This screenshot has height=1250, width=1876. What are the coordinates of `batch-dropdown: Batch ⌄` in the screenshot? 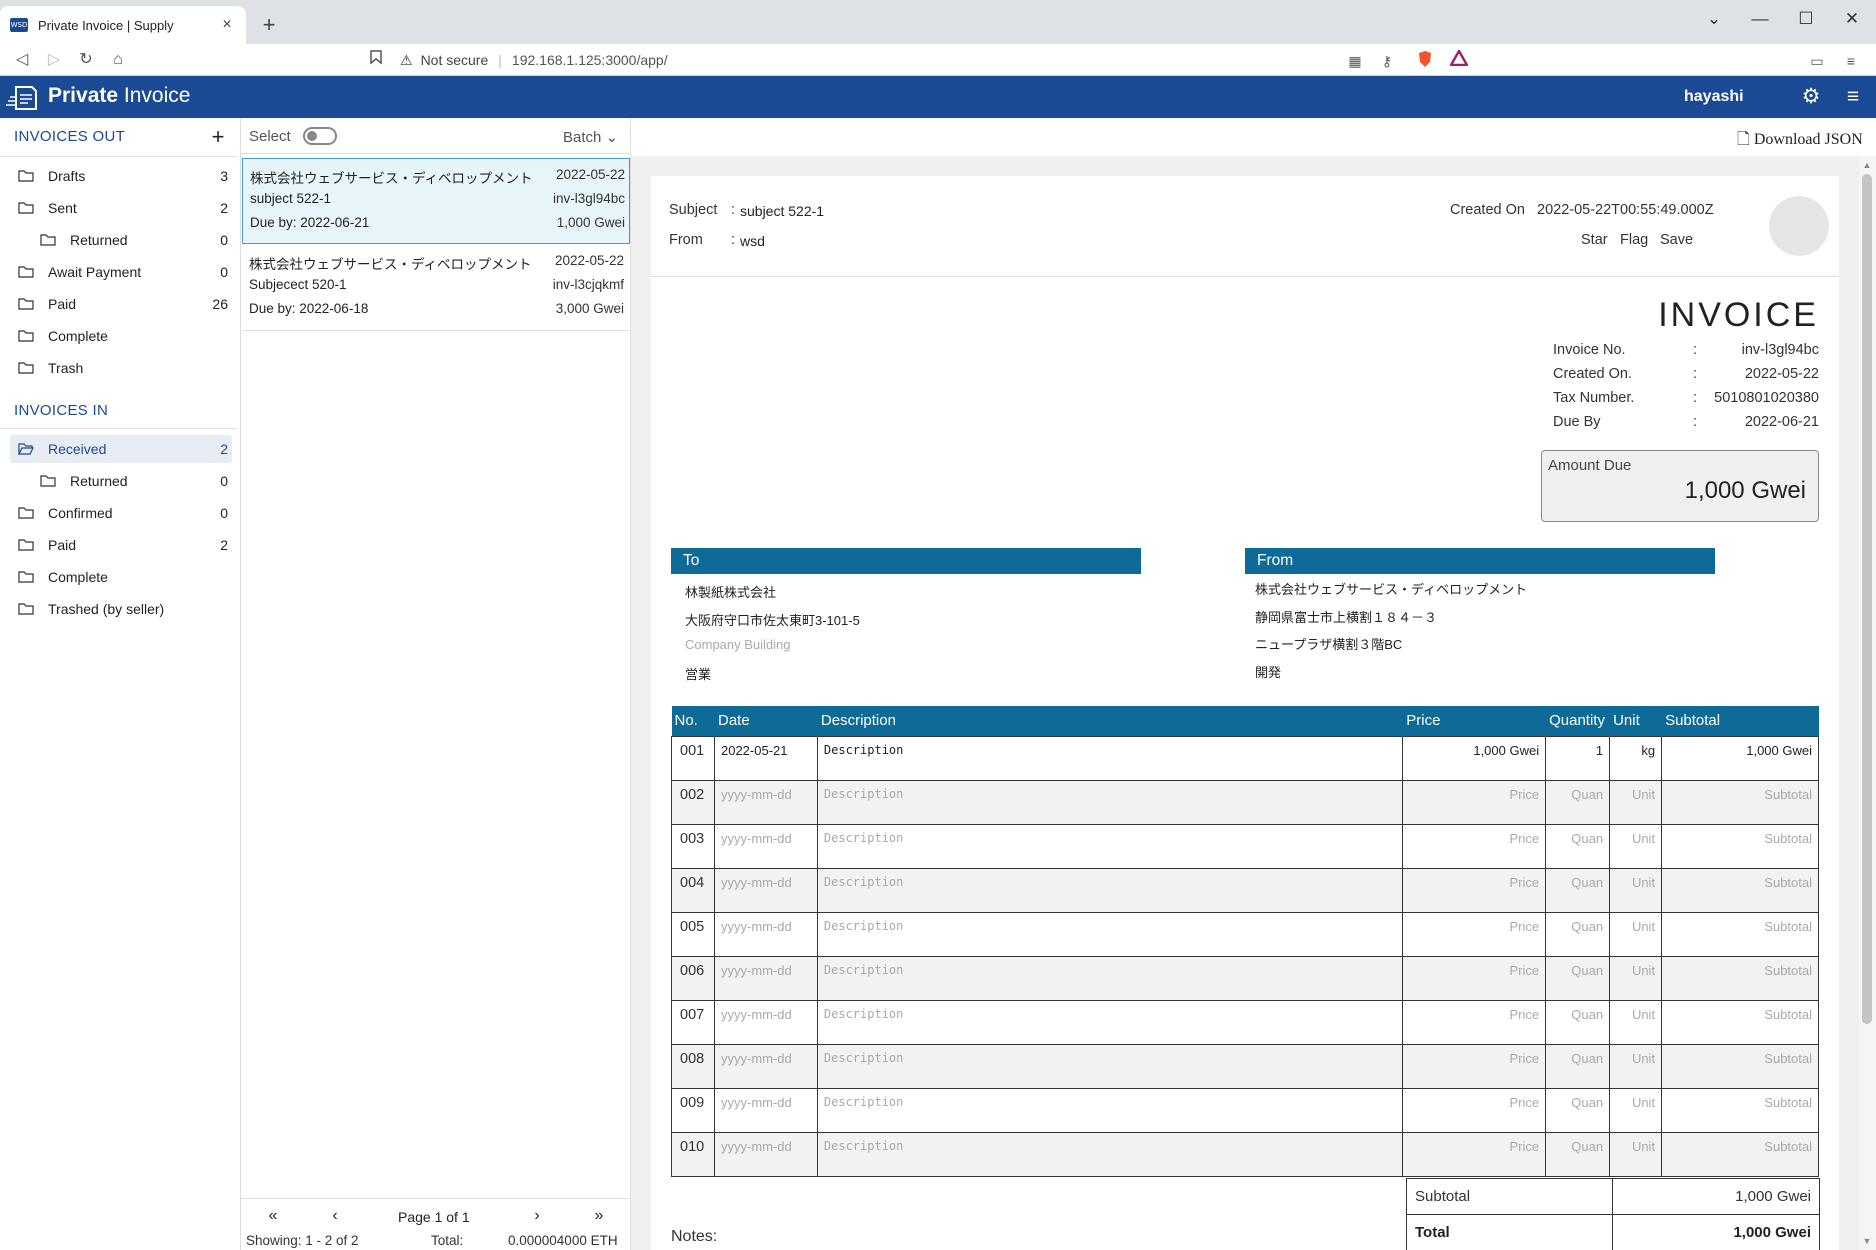 It's located at (590, 137).